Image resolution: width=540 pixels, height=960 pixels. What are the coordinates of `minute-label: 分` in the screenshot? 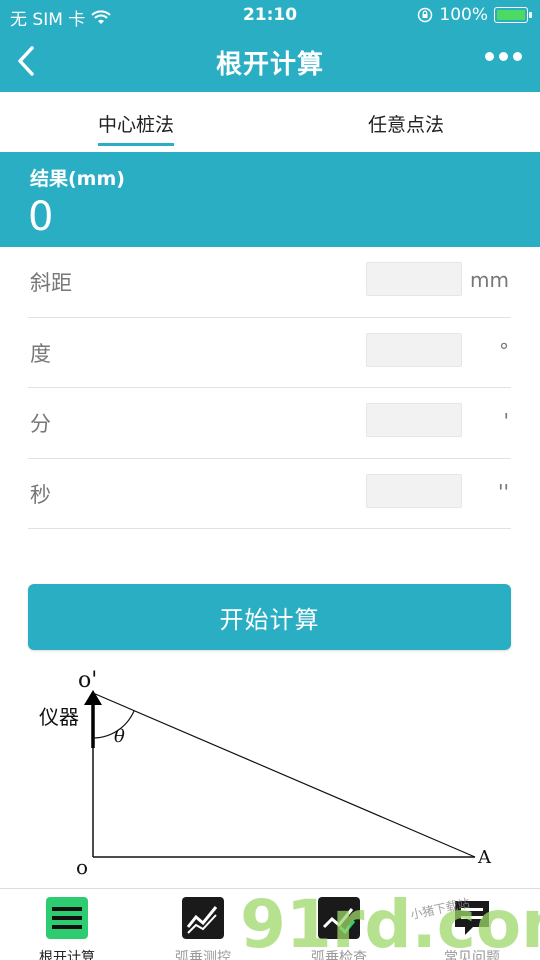 It's located at (40, 424).